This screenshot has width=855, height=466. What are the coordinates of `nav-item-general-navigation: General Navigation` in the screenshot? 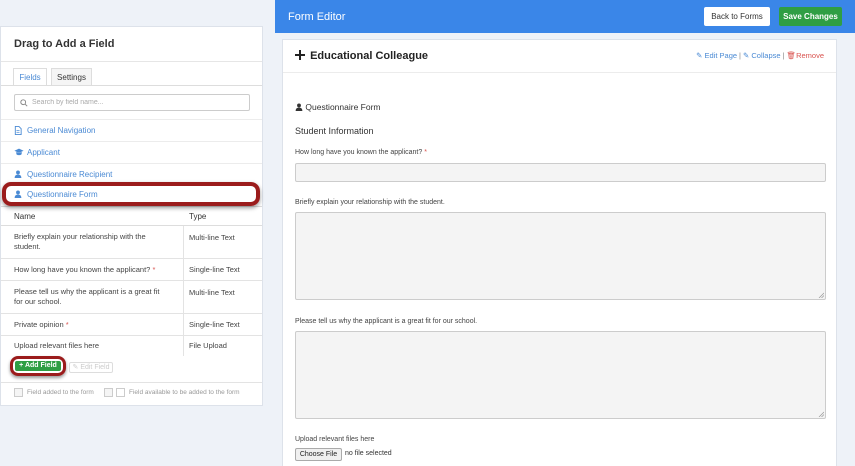 It's located at (131, 130).